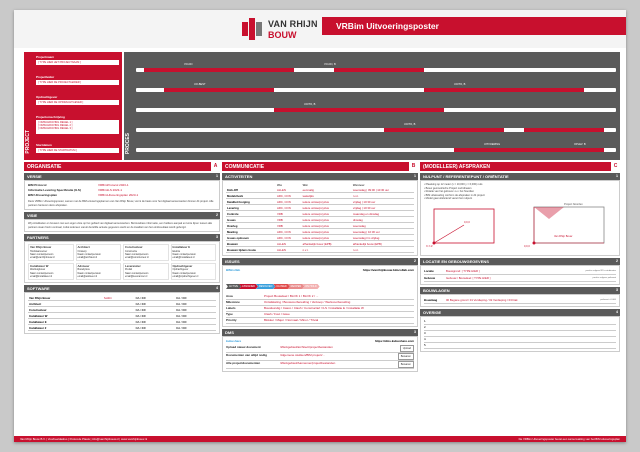  What do you see at coordinates (527, 246) in the screenshot?
I see `diag-label-d: 0,0,0` at bounding box center [527, 246].